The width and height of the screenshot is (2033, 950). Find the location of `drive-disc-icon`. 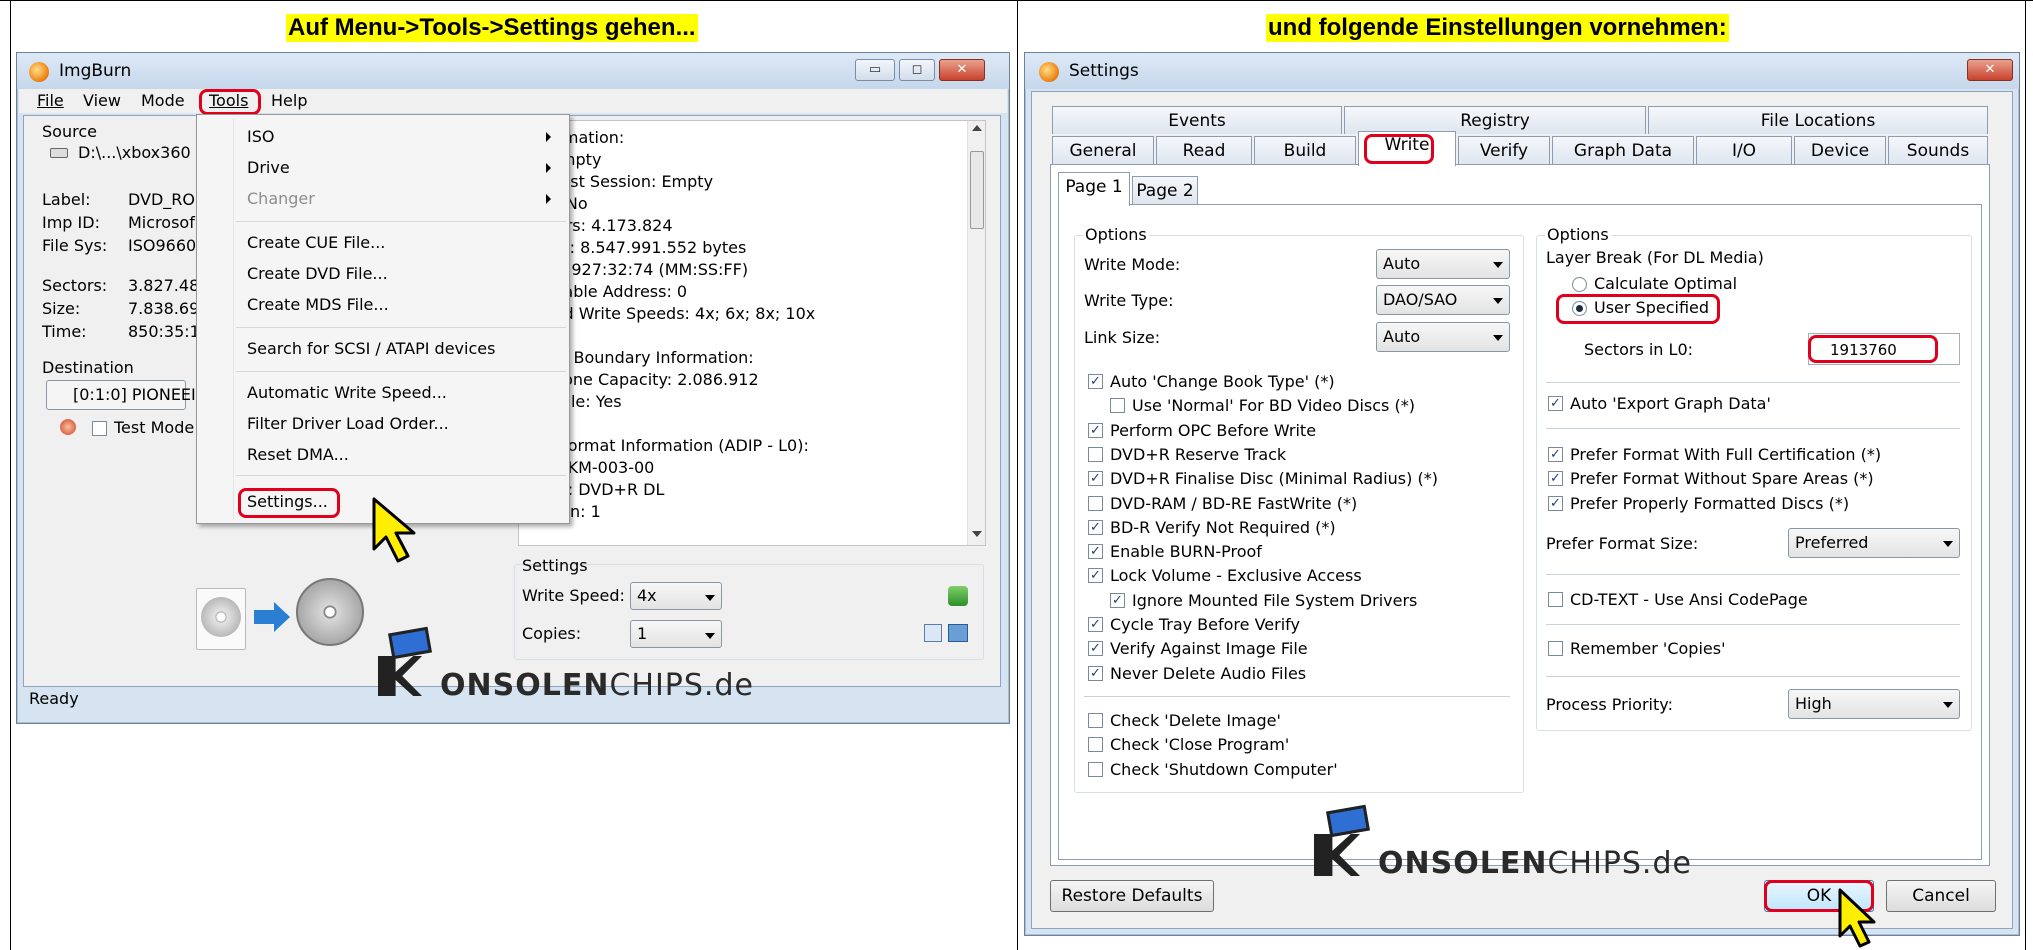

drive-disc-icon is located at coordinates (330, 612).